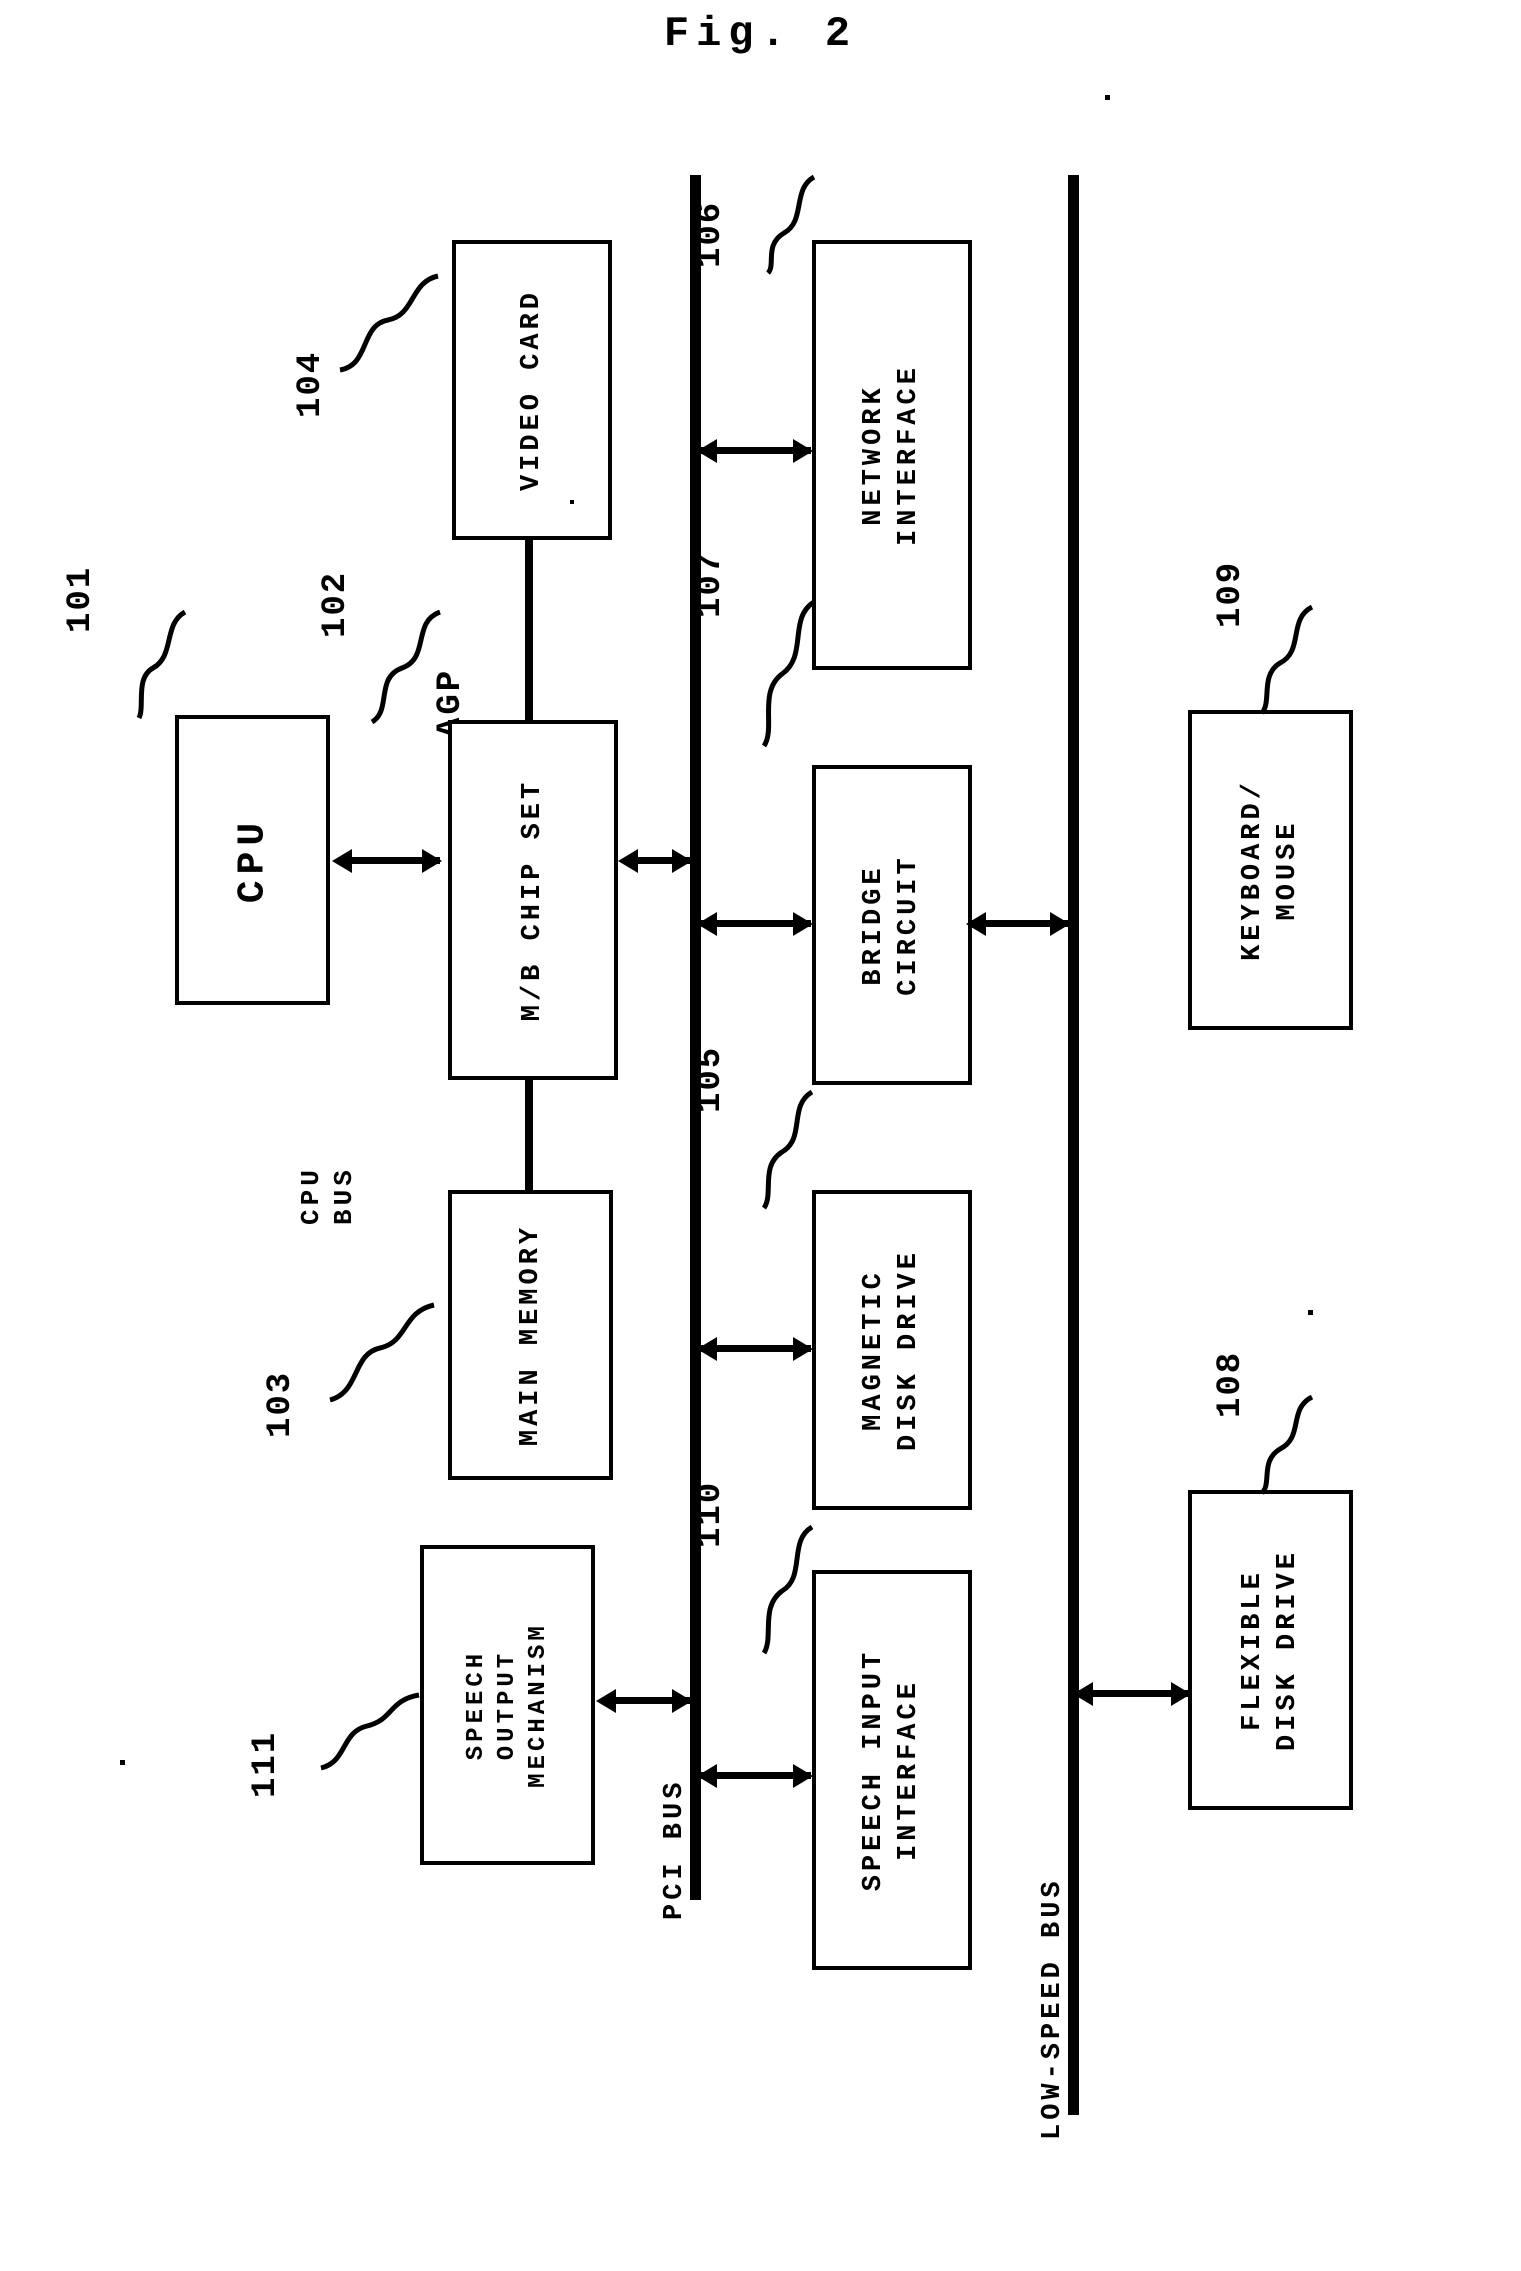  What do you see at coordinates (1287, 870) in the screenshot?
I see `keyboard-mouse-line2: MOUSE` at bounding box center [1287, 870].